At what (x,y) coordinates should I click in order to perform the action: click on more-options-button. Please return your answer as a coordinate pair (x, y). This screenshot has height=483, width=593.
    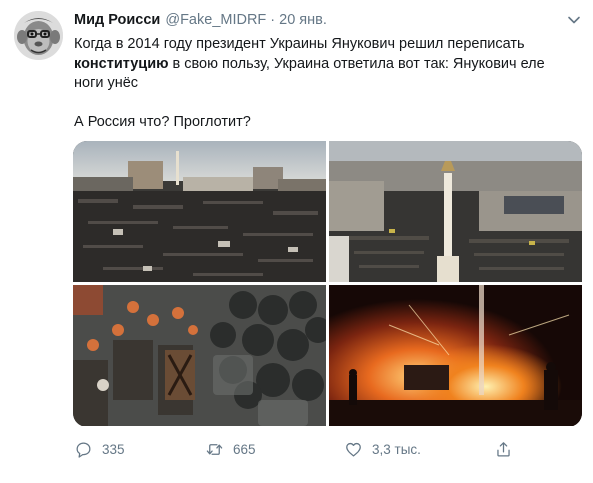
    Looking at the image, I should click on (574, 20).